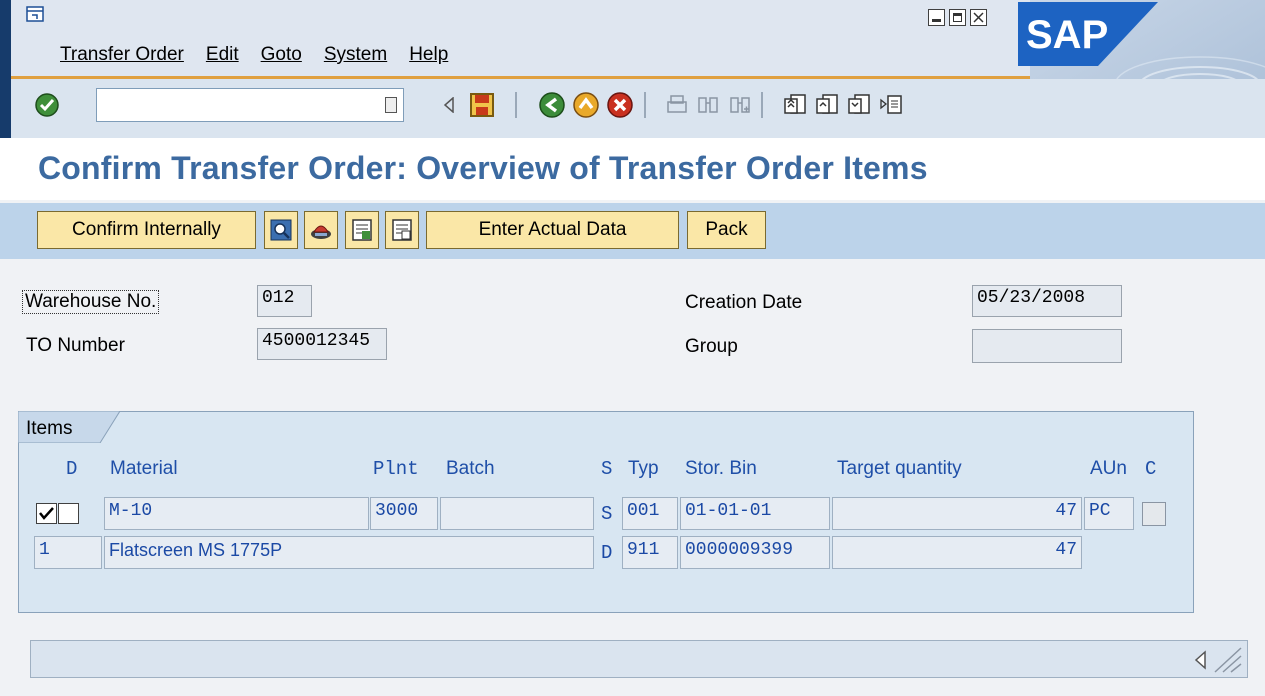 This screenshot has height=696, width=1265. Describe the element at coordinates (726, 230) in the screenshot. I see `pack-button: Pack` at that location.